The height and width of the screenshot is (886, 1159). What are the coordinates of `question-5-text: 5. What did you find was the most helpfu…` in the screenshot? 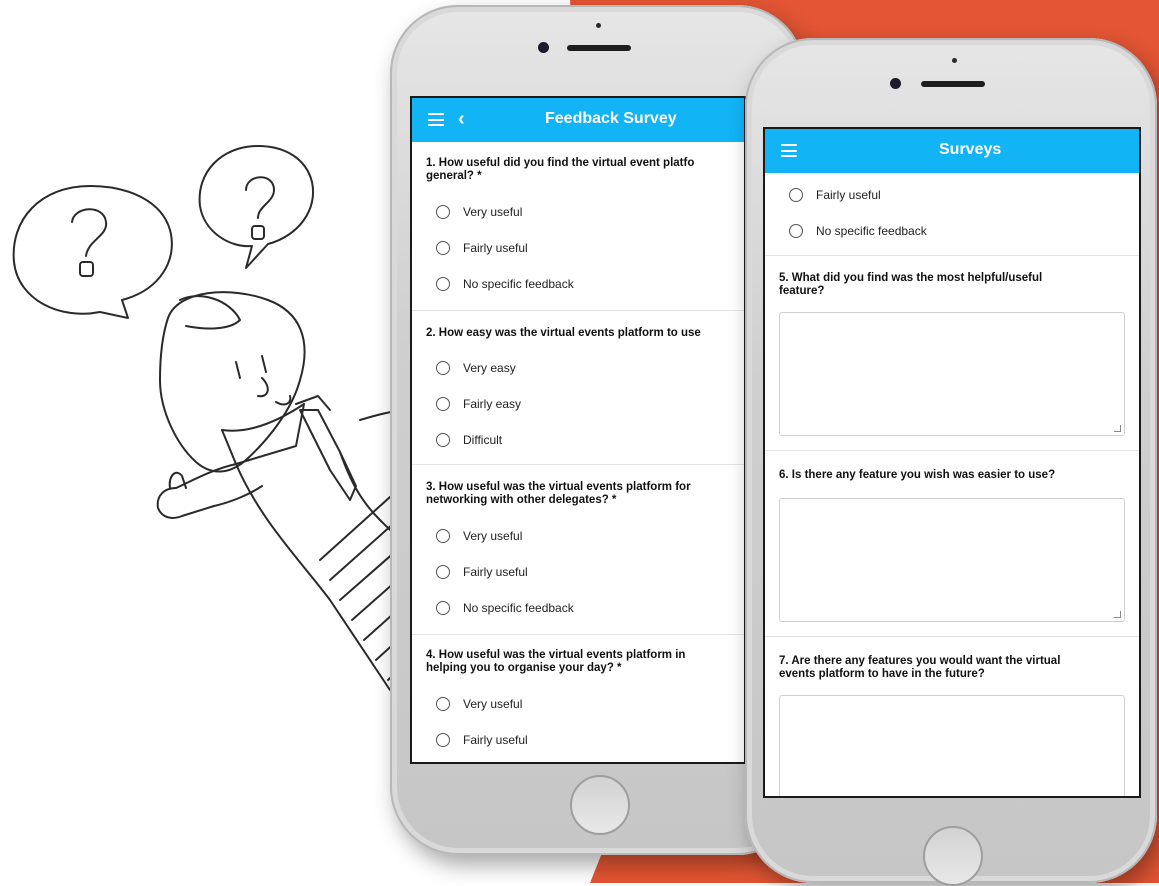 It's located at (911, 284).